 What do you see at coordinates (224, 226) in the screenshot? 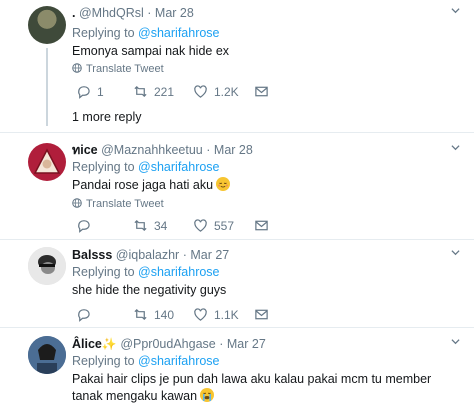
I see `like-count: 557` at bounding box center [224, 226].